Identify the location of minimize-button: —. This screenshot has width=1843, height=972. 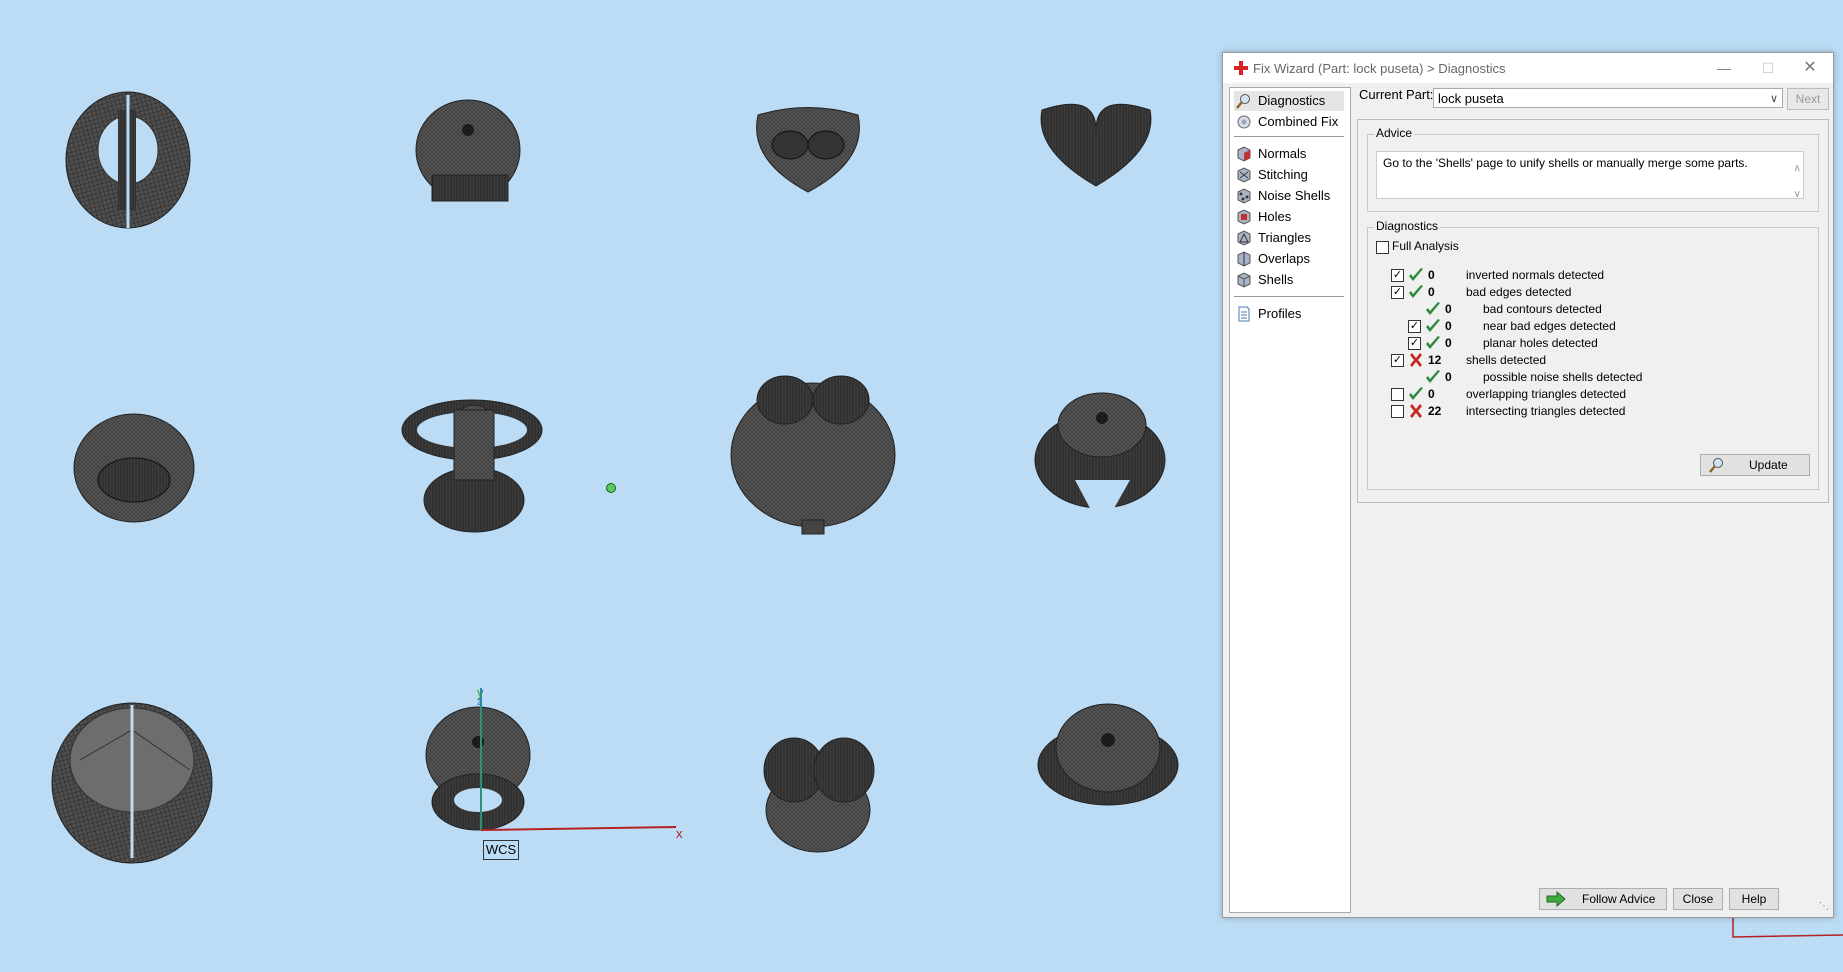
(1724, 68).